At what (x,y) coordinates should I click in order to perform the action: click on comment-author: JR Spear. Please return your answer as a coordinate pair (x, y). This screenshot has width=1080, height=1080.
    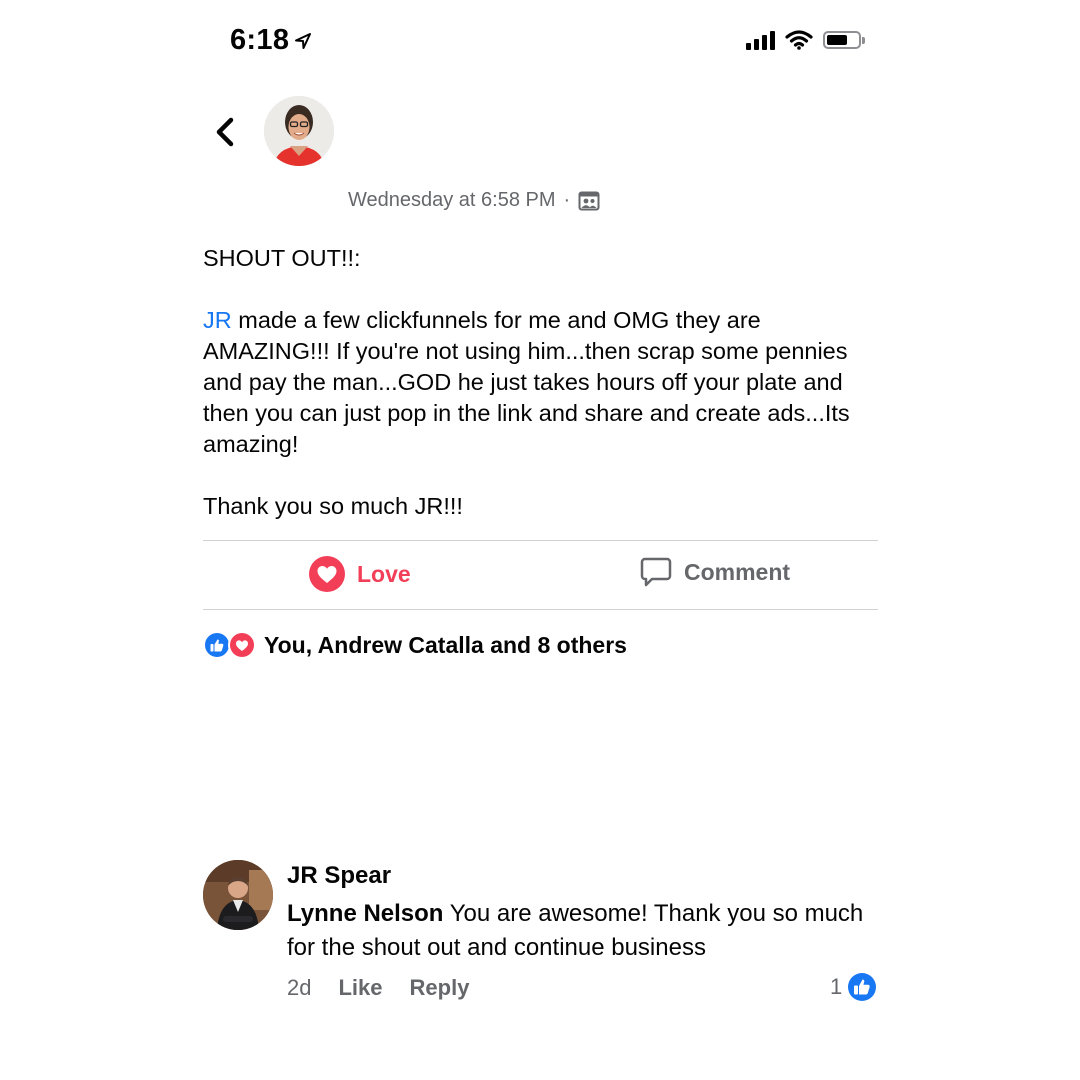
    Looking at the image, I should click on (339, 876).